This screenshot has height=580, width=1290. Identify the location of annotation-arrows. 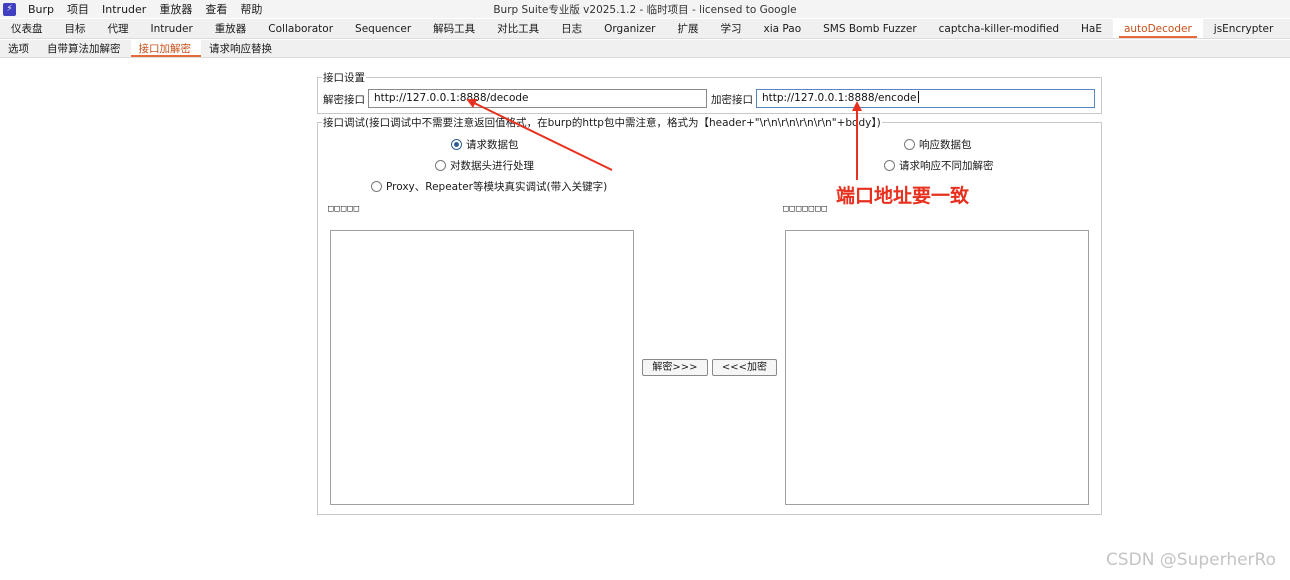
(664, 139).